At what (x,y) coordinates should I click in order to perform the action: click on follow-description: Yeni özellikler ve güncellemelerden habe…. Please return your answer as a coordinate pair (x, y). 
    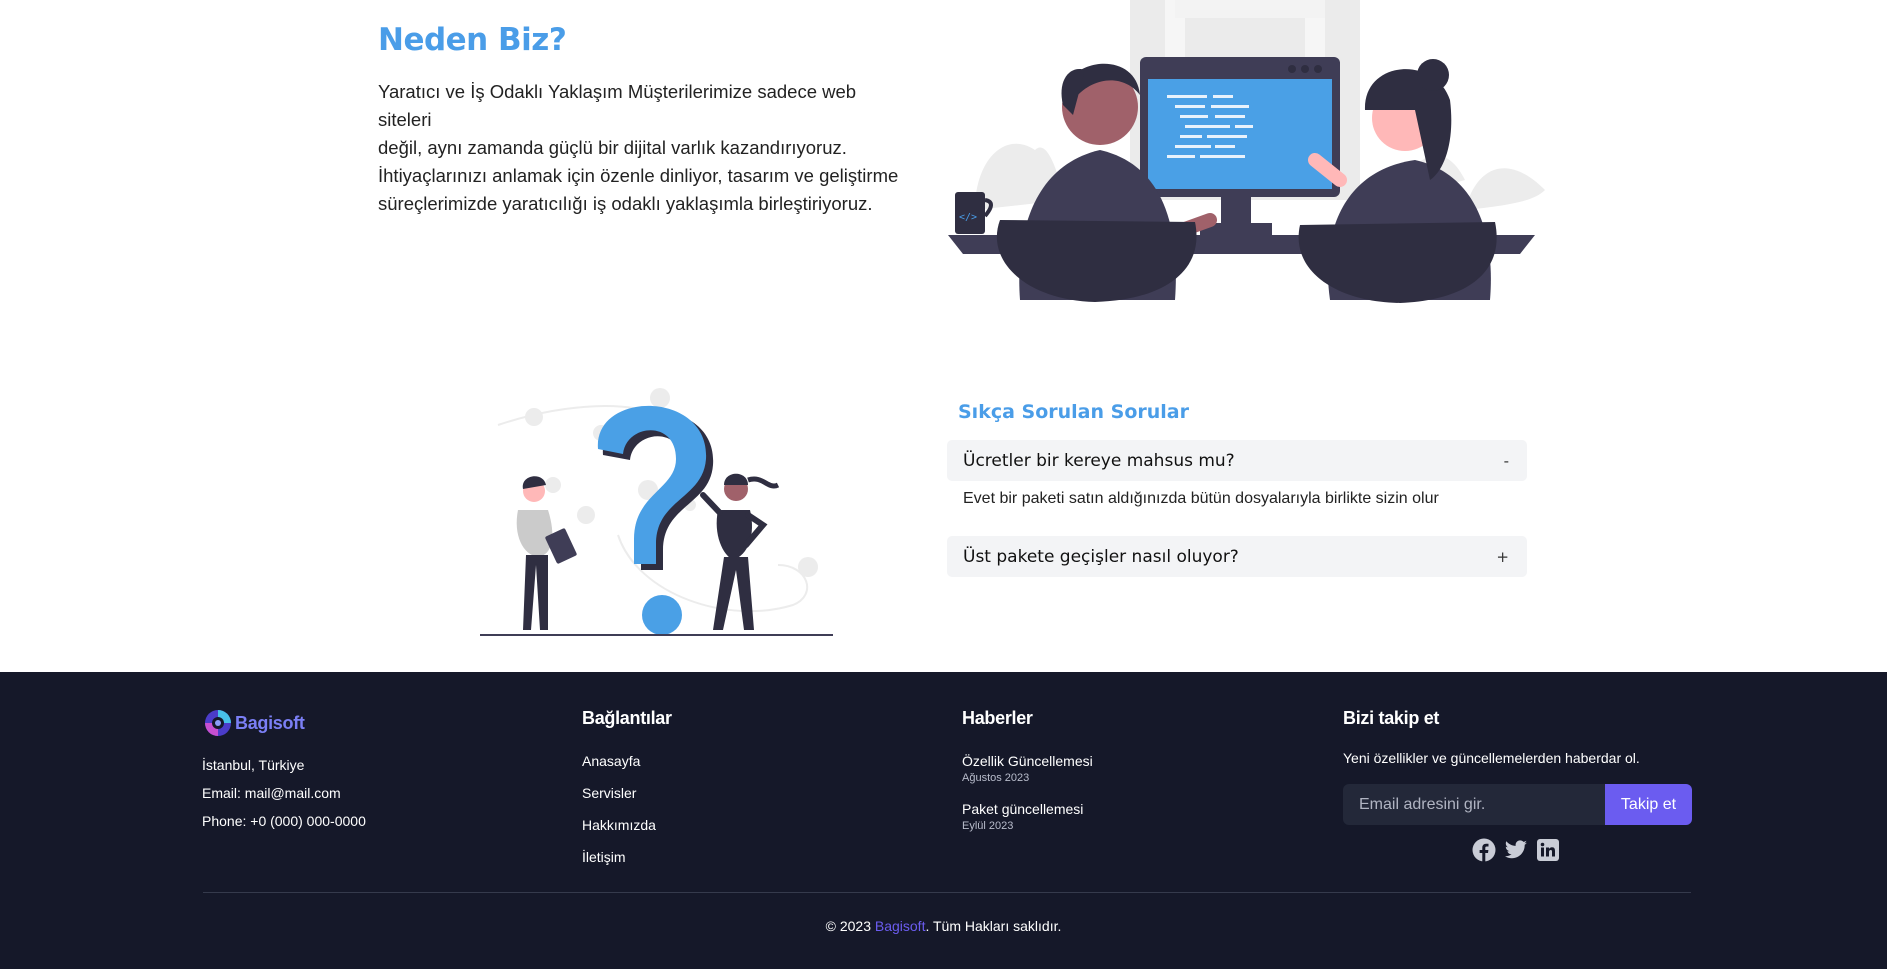
    Looking at the image, I should click on (1491, 758).